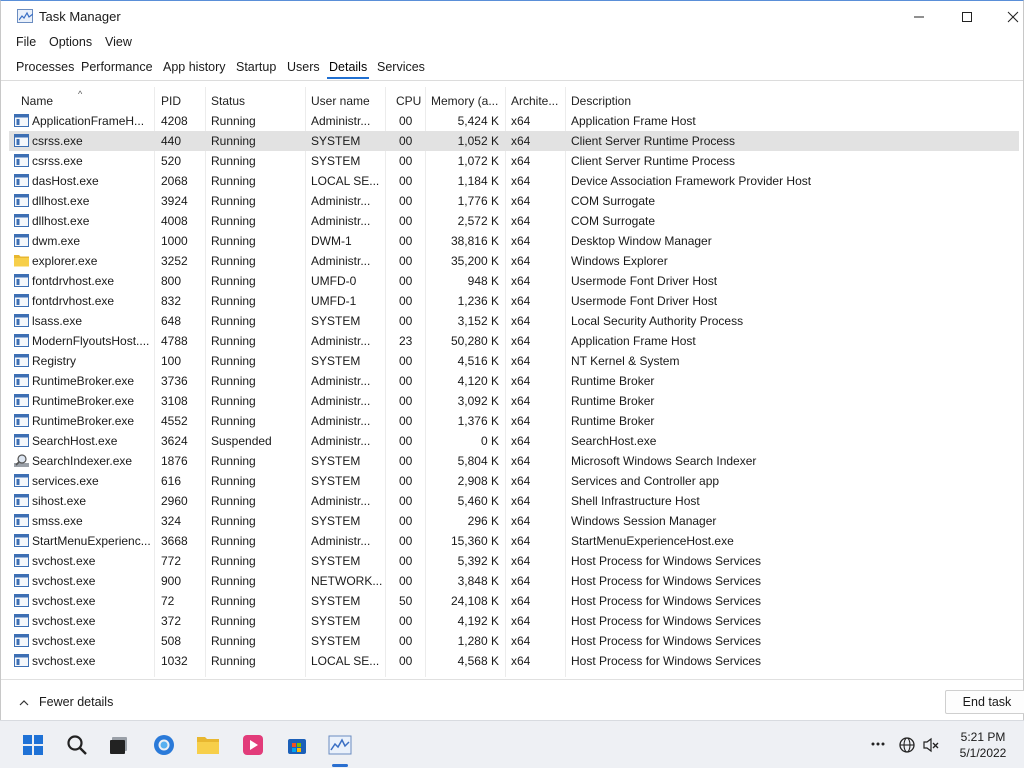 This screenshot has height=768, width=1024. What do you see at coordinates (297, 745) in the screenshot?
I see `store-icon` at bounding box center [297, 745].